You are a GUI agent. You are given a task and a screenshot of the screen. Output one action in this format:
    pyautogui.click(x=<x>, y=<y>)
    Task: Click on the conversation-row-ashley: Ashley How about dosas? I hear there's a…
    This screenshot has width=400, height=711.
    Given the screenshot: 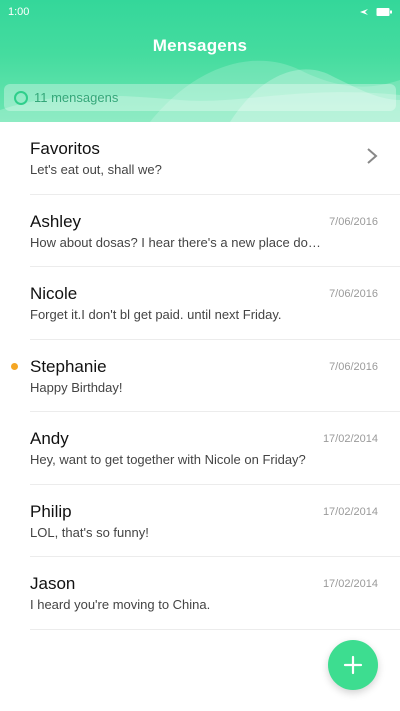 What is the action you would take?
    pyautogui.click(x=215, y=231)
    